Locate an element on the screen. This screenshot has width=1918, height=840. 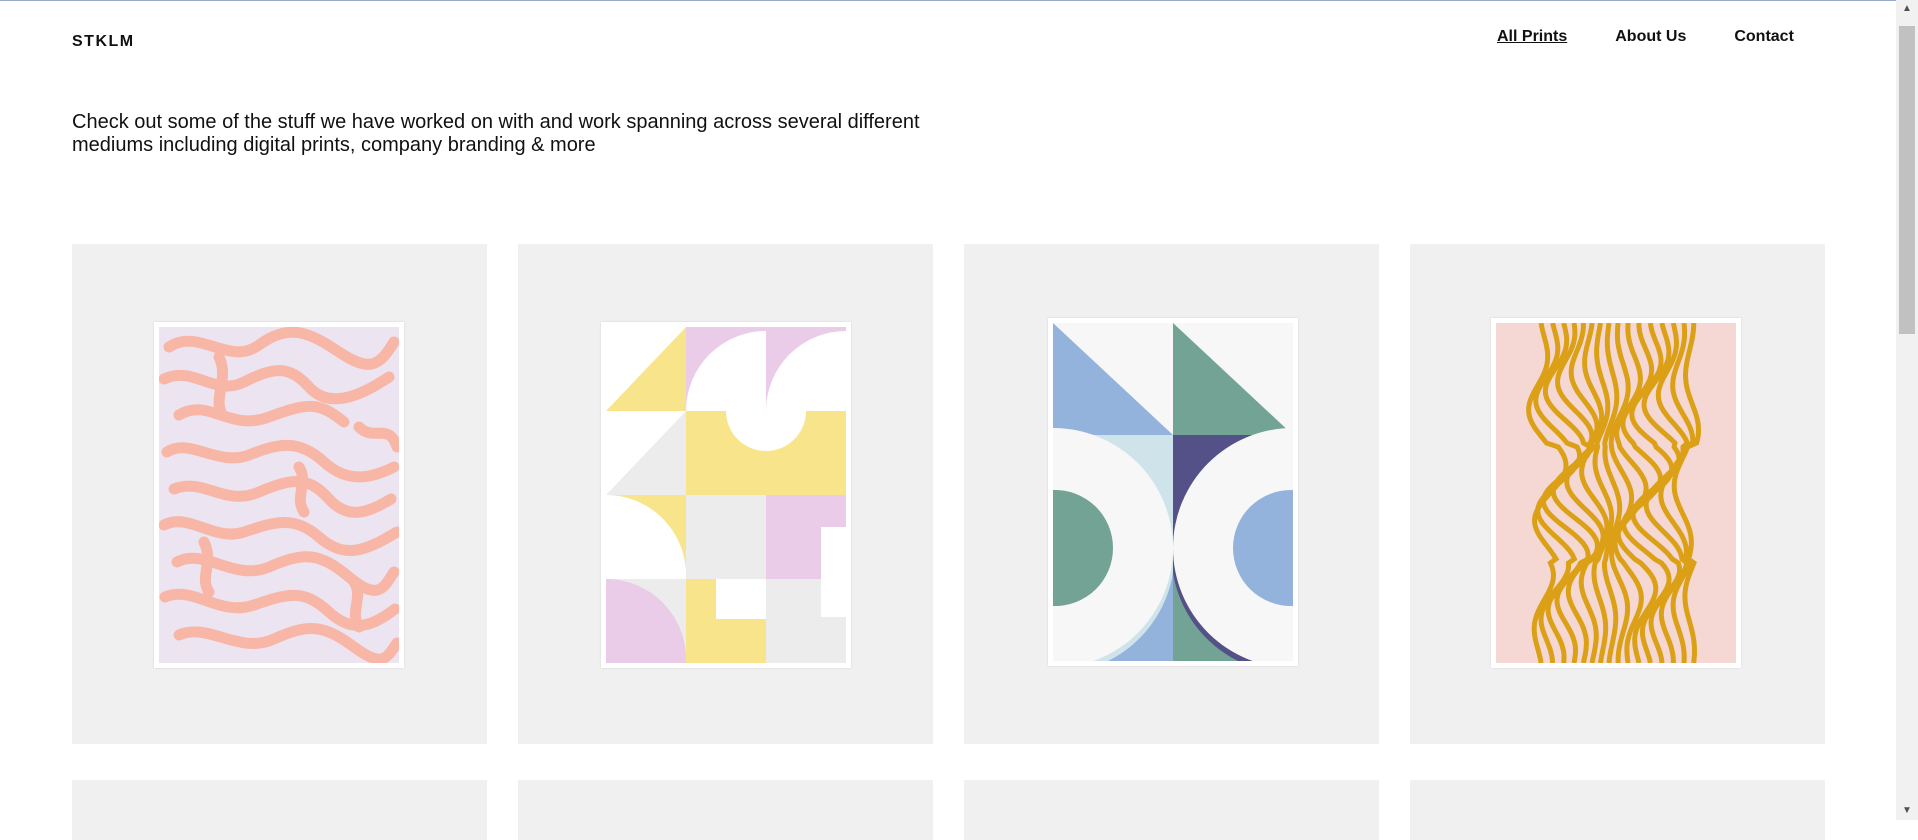
scroll-down-arrow-icon: ▼ is located at coordinates (1907, 811).